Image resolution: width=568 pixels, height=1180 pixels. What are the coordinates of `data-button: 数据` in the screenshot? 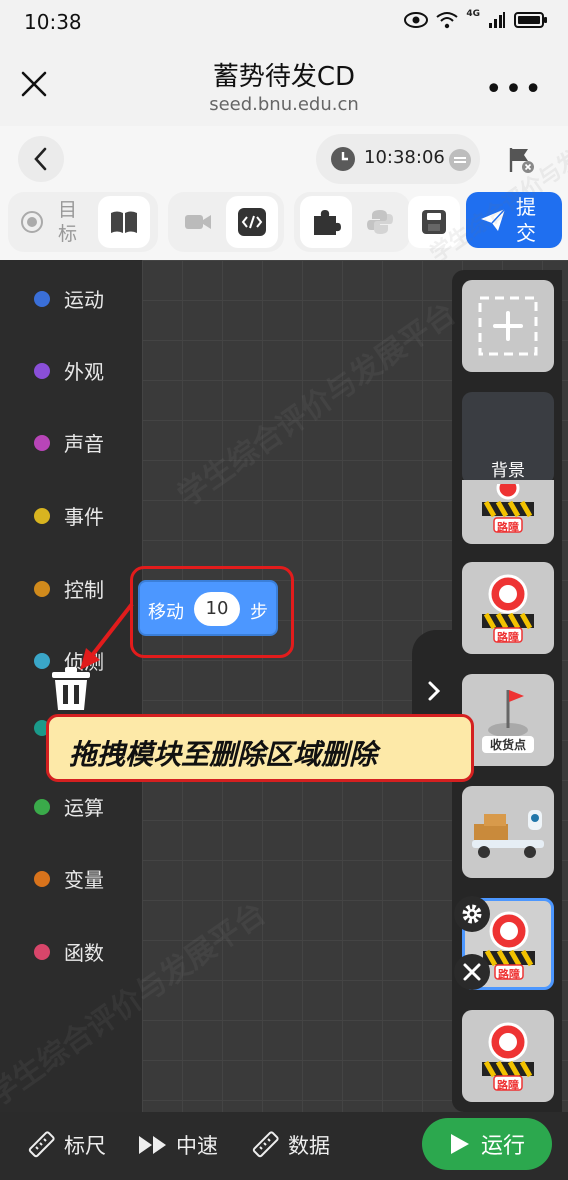 It's located at (290, 1145).